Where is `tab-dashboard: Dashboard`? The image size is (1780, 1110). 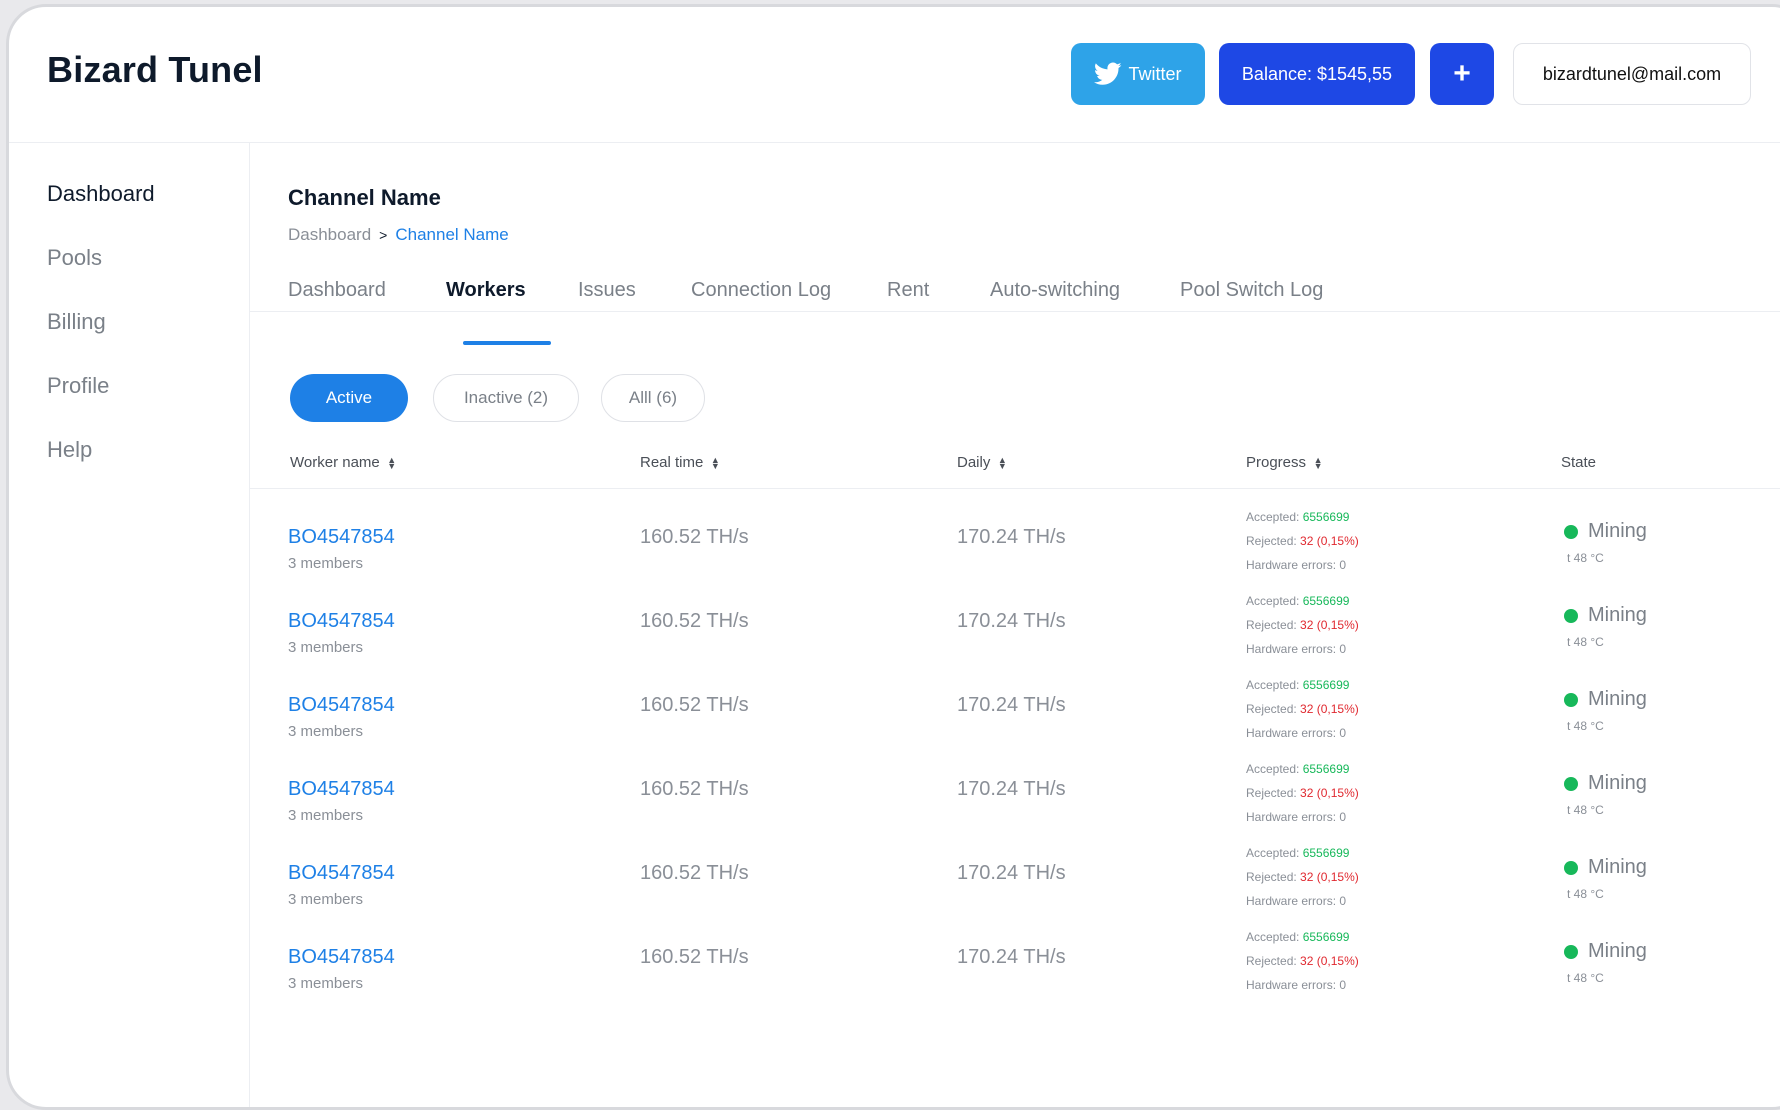 tab-dashboard: Dashboard is located at coordinates (337, 290).